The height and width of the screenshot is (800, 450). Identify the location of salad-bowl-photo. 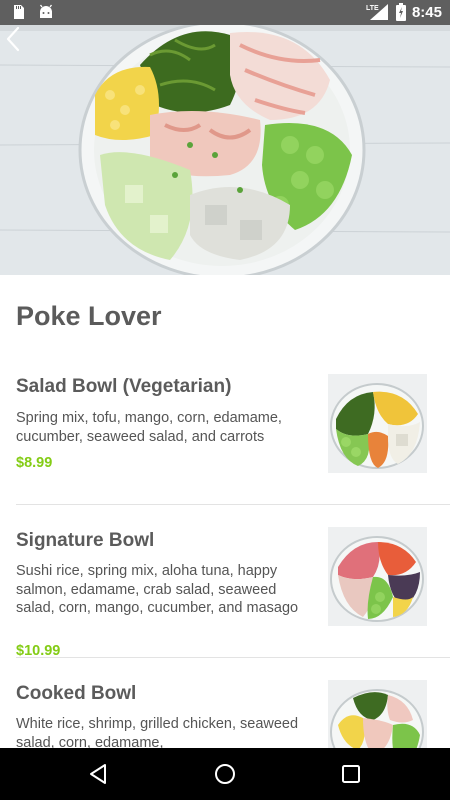
(377, 423).